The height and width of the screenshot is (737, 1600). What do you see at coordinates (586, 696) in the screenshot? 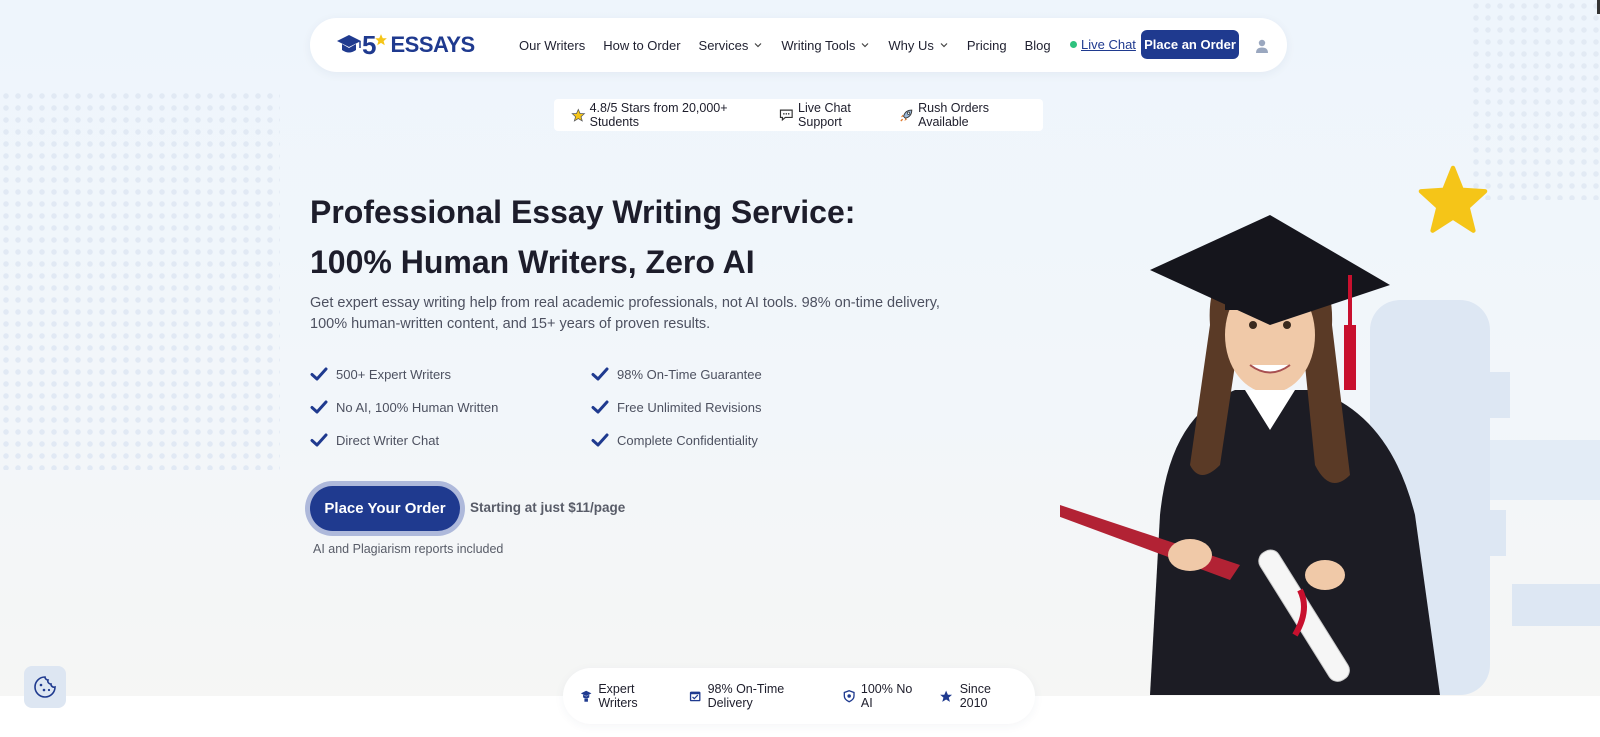
I see `graduate-icon` at bounding box center [586, 696].